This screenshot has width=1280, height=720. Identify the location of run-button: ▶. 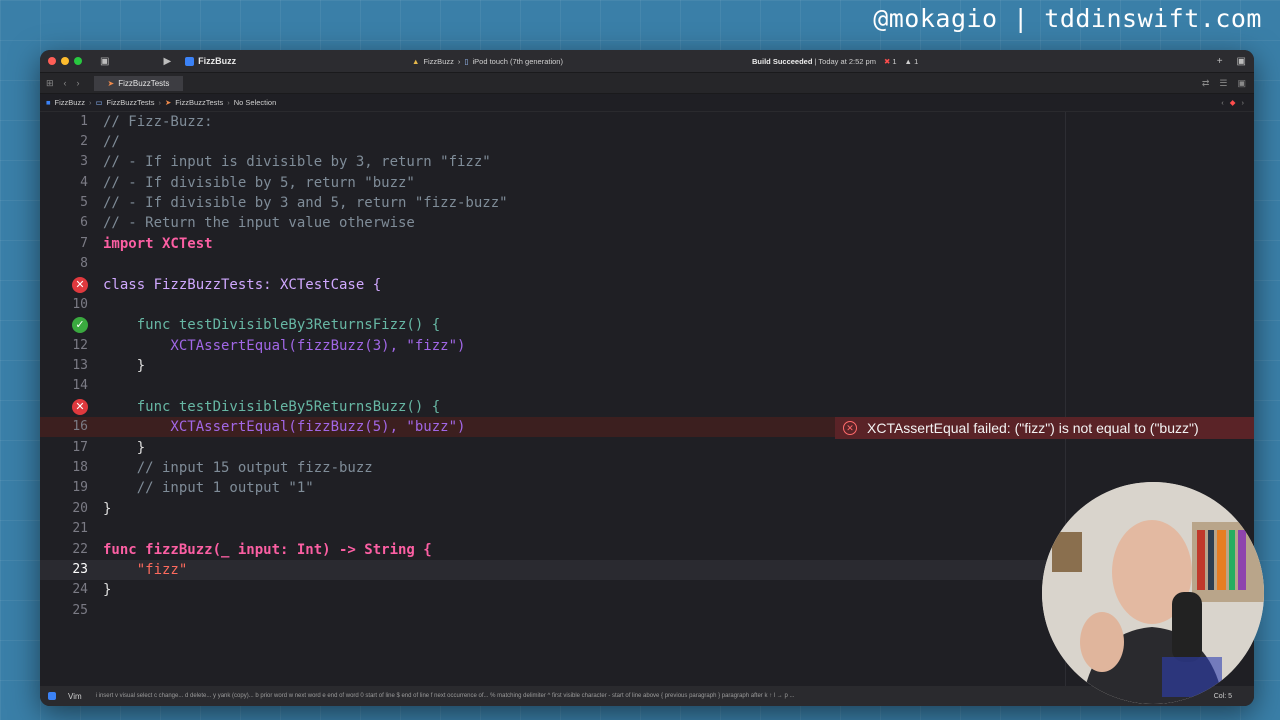
(167, 61).